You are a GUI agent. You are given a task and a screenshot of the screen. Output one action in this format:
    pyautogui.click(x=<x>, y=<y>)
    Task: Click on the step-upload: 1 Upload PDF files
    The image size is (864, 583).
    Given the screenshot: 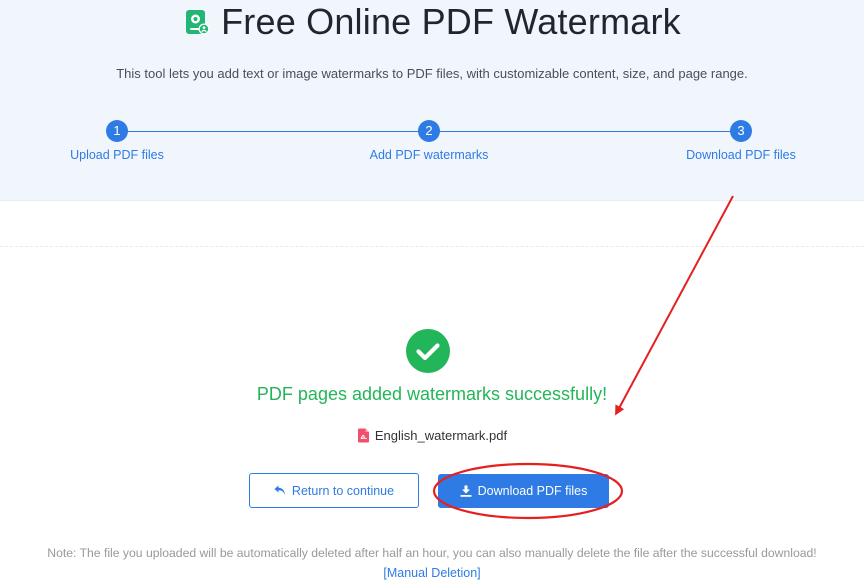 What is the action you would take?
    pyautogui.click(x=117, y=141)
    